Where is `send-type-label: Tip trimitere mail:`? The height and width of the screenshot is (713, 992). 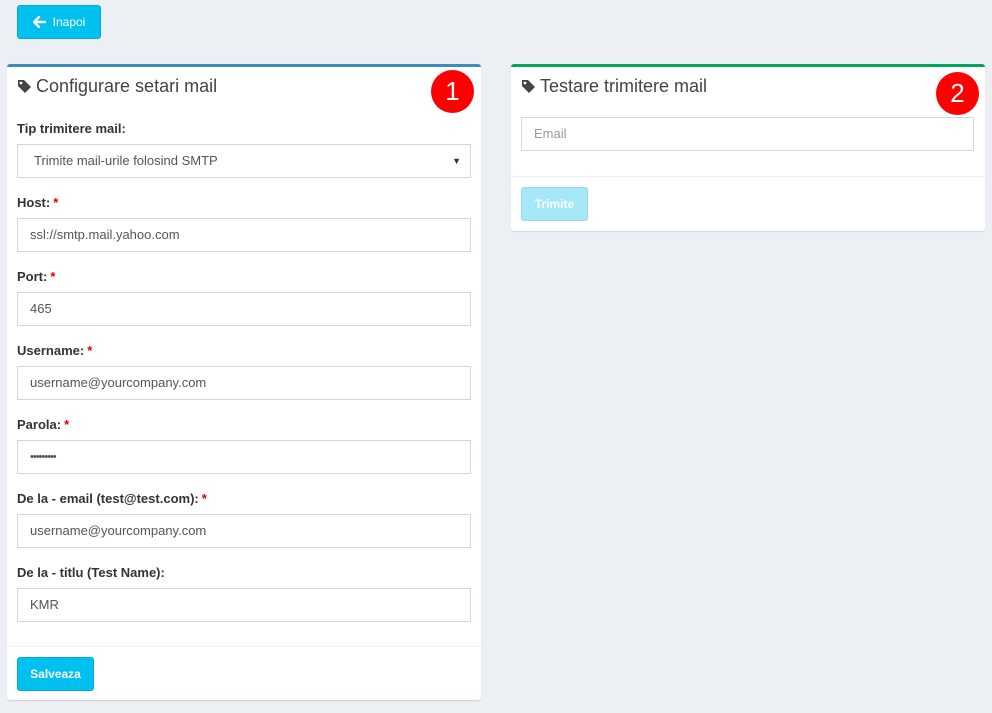
send-type-label: Tip trimitere mail: is located at coordinates (71, 128).